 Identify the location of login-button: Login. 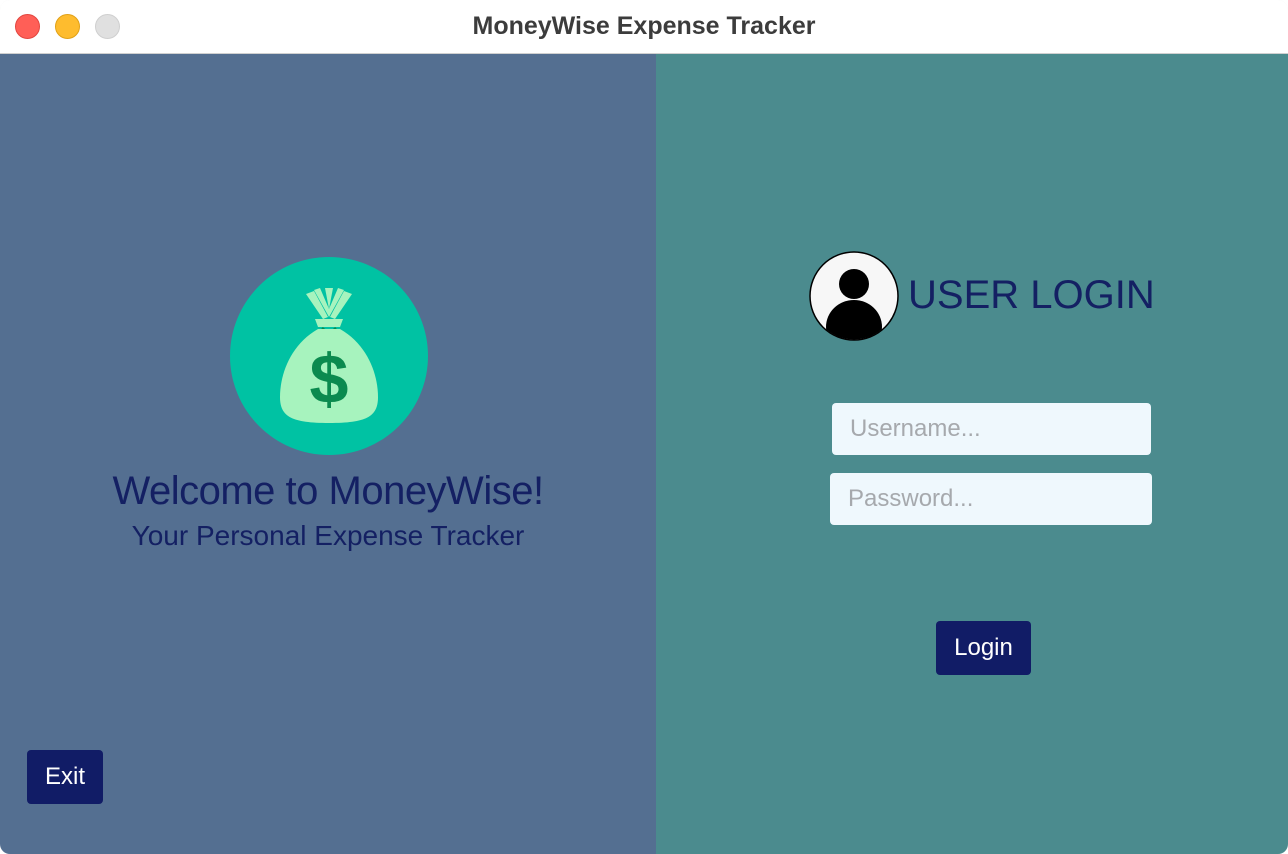
(983, 648).